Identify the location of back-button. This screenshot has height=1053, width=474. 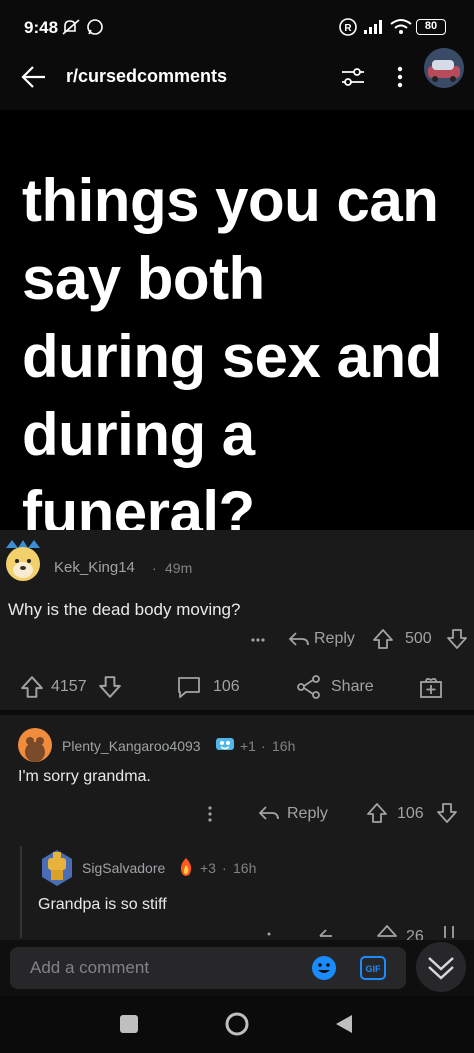
(344, 1024).